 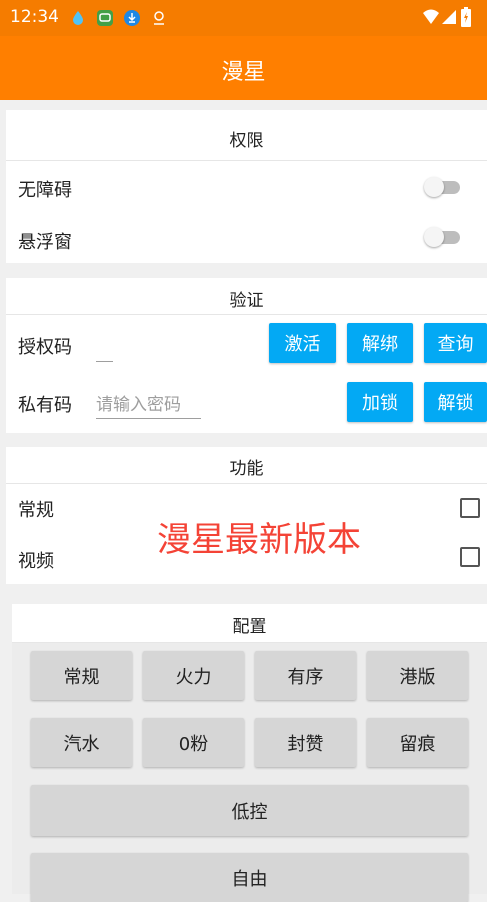 What do you see at coordinates (259, 540) in the screenshot?
I see `promo-text: 漫星最新版本` at bounding box center [259, 540].